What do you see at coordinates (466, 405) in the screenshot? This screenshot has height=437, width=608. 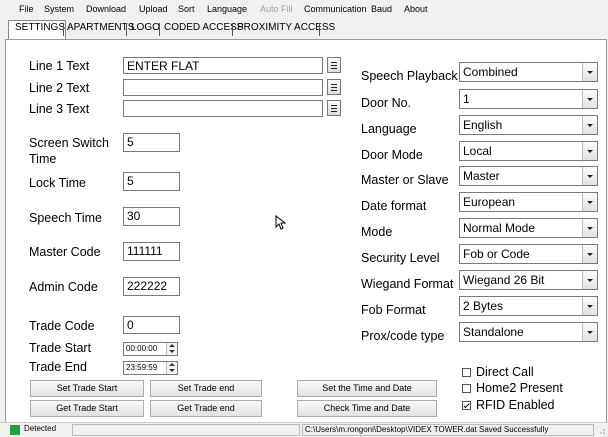 I see `rfid-enabled-checkbox` at bounding box center [466, 405].